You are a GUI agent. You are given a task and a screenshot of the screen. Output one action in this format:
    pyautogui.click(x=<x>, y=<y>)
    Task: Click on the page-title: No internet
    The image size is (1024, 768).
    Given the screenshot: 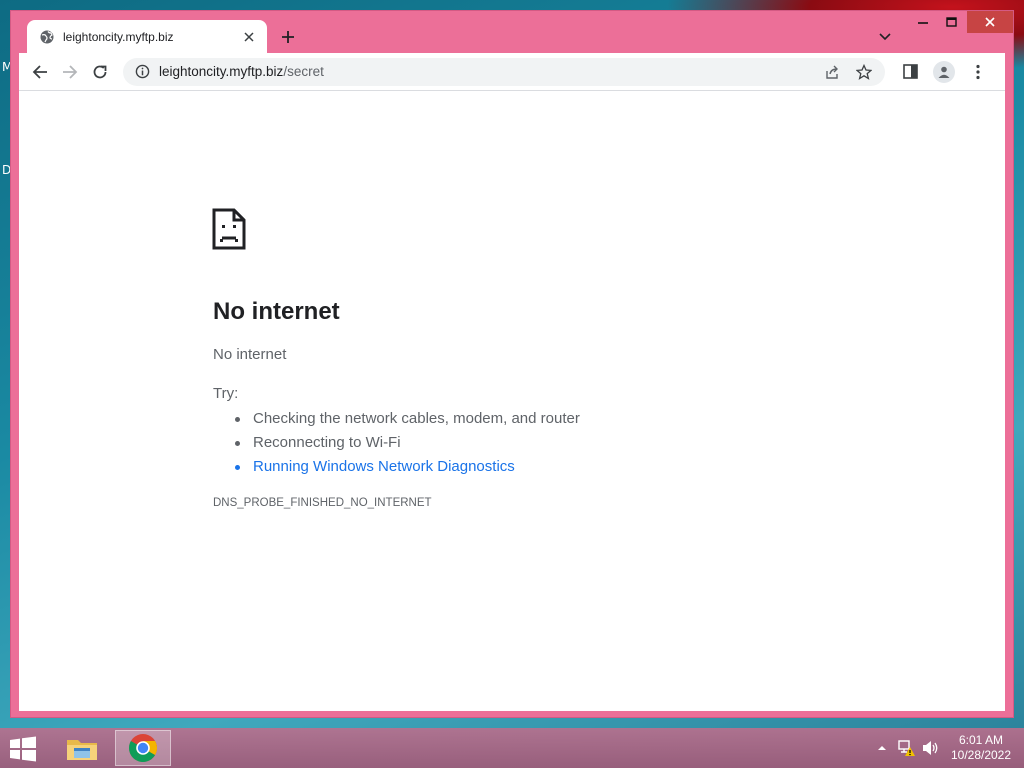 What is the action you would take?
    pyautogui.click(x=276, y=311)
    